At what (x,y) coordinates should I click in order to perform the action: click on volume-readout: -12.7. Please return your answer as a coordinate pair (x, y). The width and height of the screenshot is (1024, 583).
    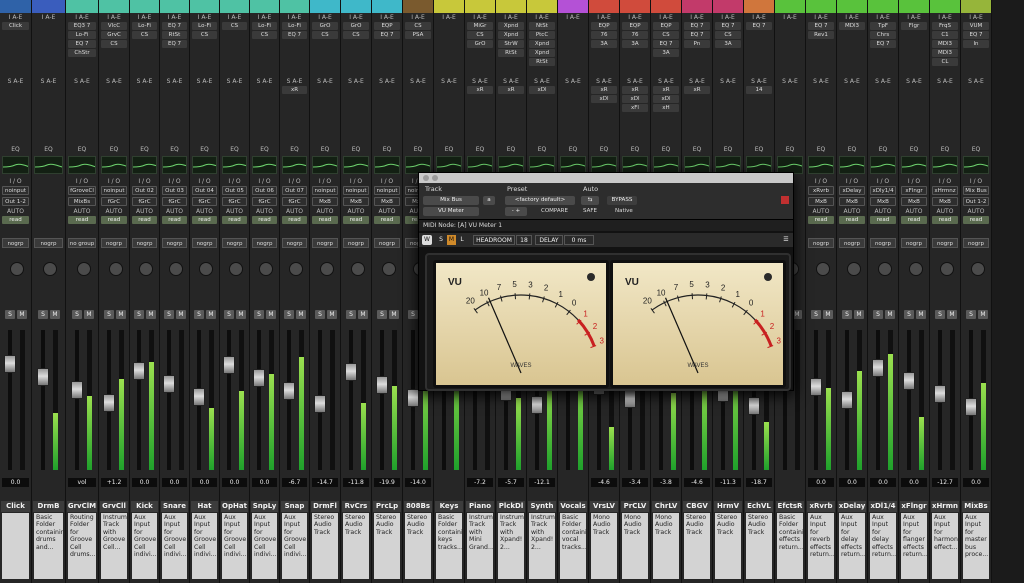
    Looking at the image, I should click on (945, 482).